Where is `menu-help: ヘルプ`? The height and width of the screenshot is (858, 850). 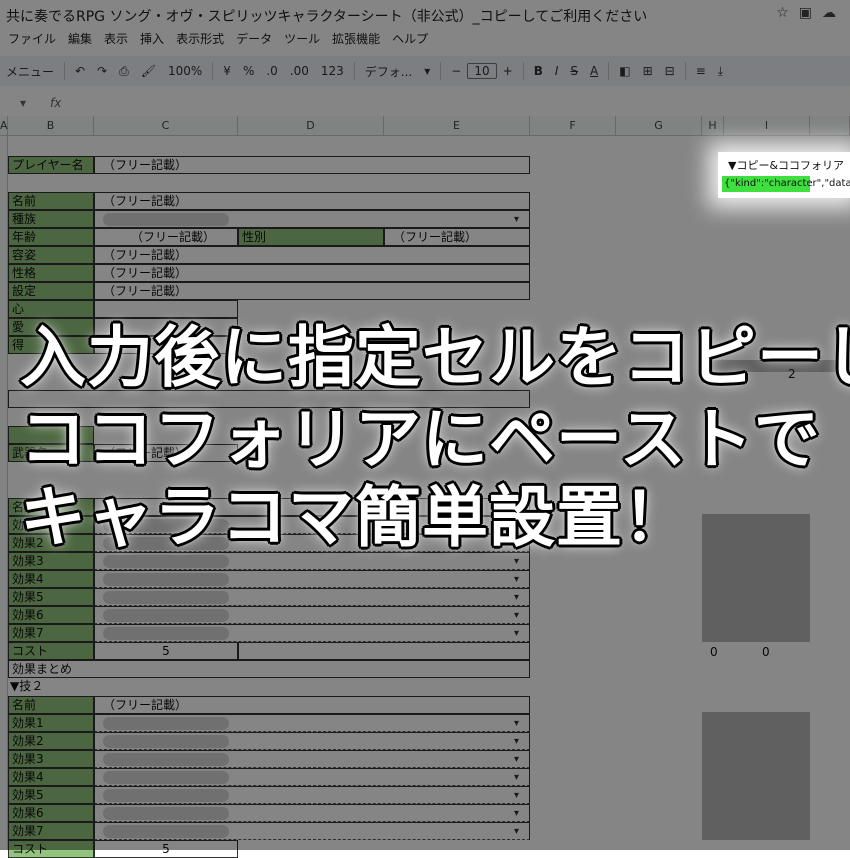 menu-help: ヘルプ is located at coordinates (410, 40).